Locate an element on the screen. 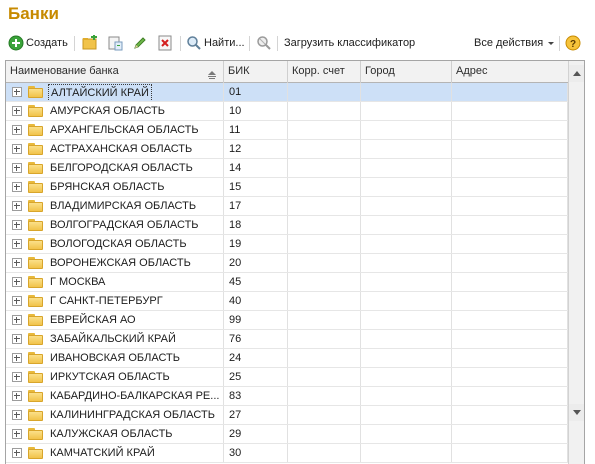  table-row: КАМЧАТСКИЙ КРАЙ 30 is located at coordinates (287, 453).